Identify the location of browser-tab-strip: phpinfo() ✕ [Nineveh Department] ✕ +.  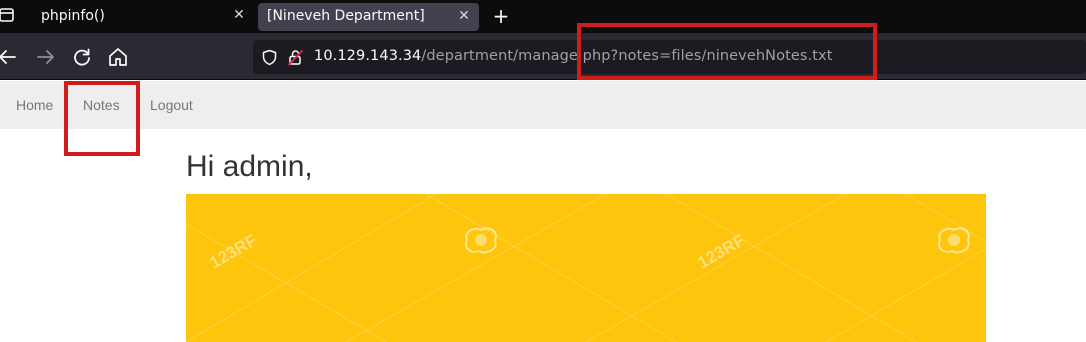
(543, 16).